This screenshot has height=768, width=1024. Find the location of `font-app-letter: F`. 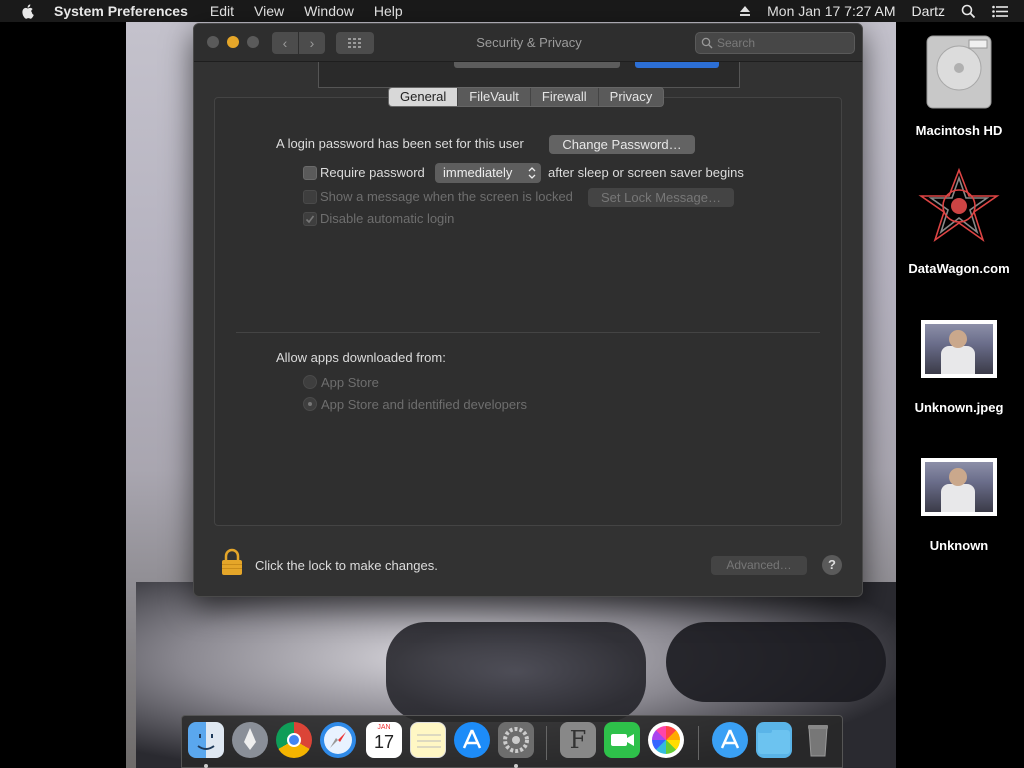

font-app-letter: F is located at coordinates (578, 740).